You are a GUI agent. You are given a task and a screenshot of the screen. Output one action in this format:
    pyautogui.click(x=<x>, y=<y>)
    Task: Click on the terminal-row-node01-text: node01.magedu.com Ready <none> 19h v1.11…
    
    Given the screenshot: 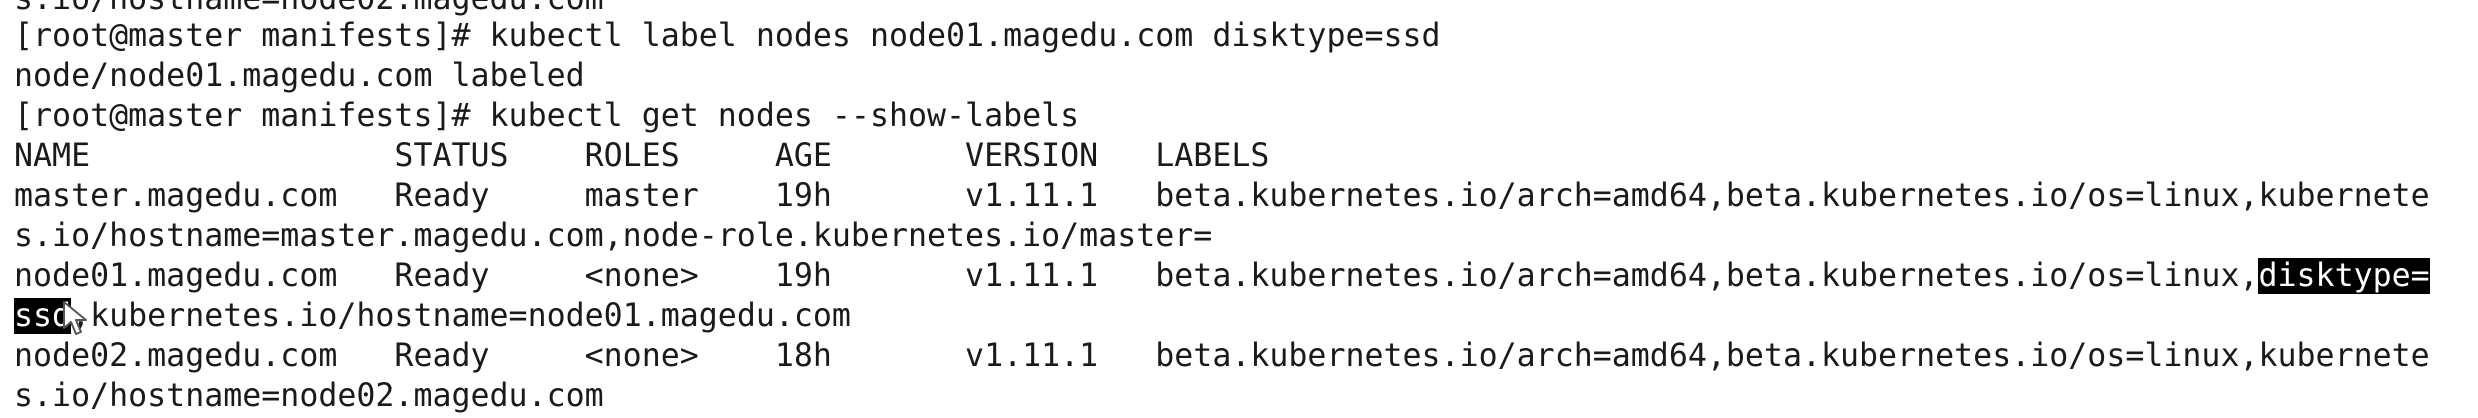 What is the action you would take?
    pyautogui.click(x=1136, y=276)
    